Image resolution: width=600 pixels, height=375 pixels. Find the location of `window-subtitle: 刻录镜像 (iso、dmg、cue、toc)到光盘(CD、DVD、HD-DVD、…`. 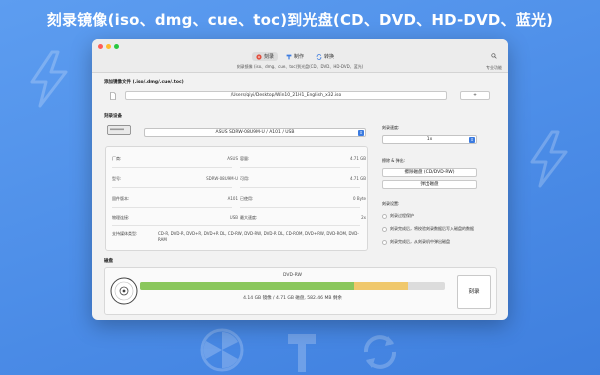

window-subtitle: 刻录镜像 (iso、dmg、cue、toc)到光盘(CD、DVD、HD-DVD、… is located at coordinates (300, 66).